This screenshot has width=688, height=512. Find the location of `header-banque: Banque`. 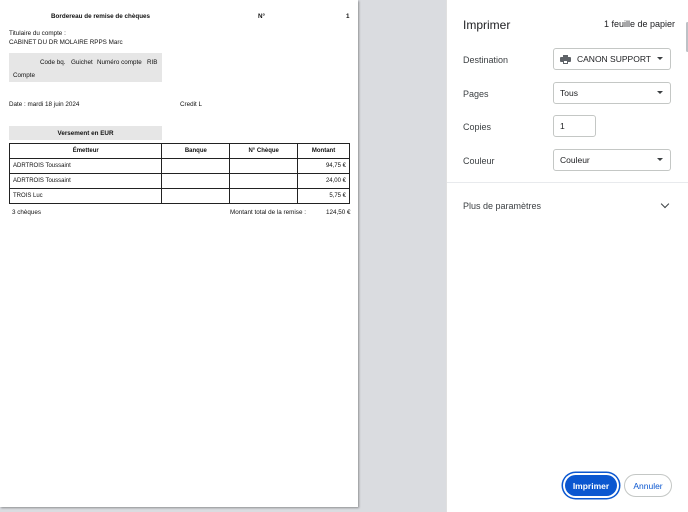

header-banque: Banque is located at coordinates (196, 151).